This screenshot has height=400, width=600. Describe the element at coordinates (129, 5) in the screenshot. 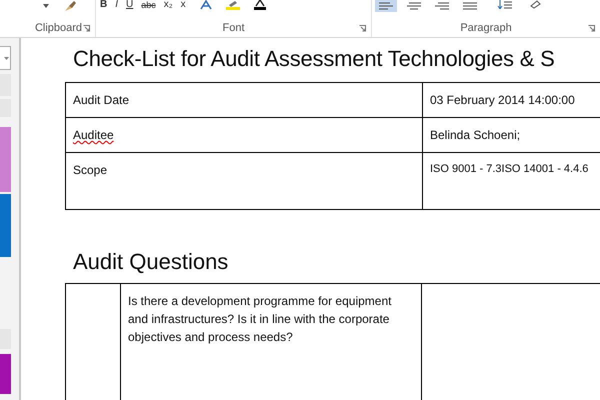

I see `font-format-button: U` at that location.